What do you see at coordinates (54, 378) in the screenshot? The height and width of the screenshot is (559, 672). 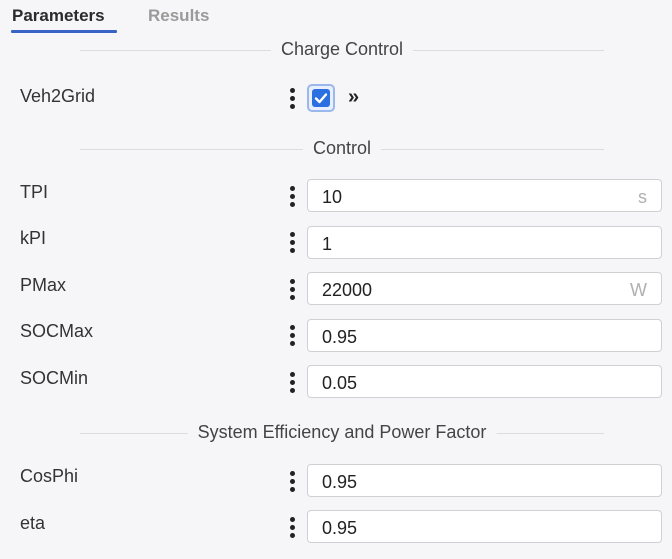 I see `param-label-socmin: SOCMin` at bounding box center [54, 378].